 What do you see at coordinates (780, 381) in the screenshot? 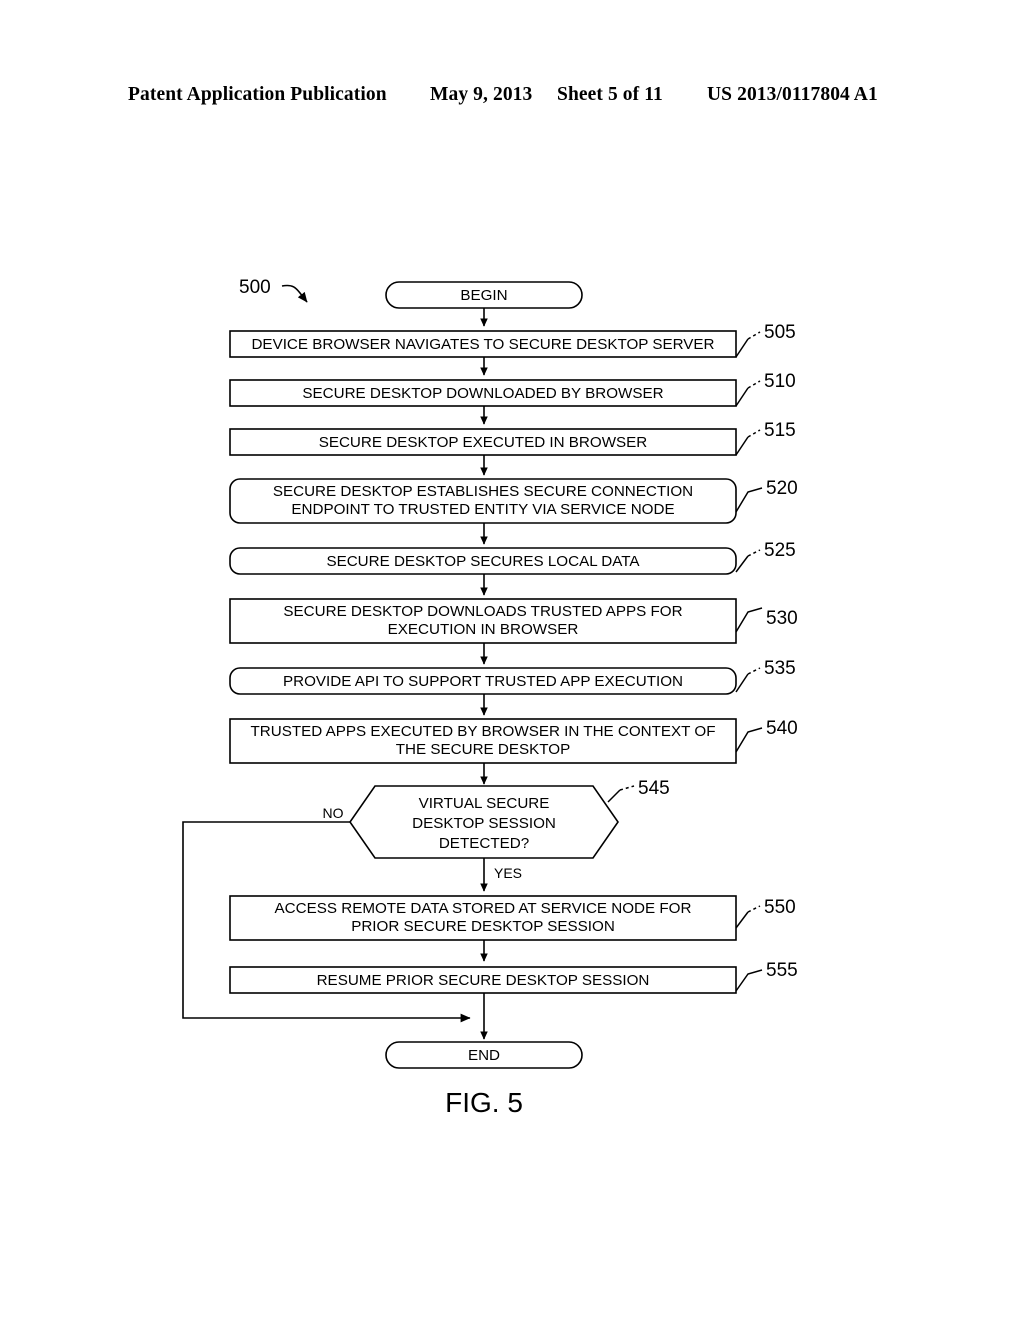
I see `step-510-ref: 510` at bounding box center [780, 381].